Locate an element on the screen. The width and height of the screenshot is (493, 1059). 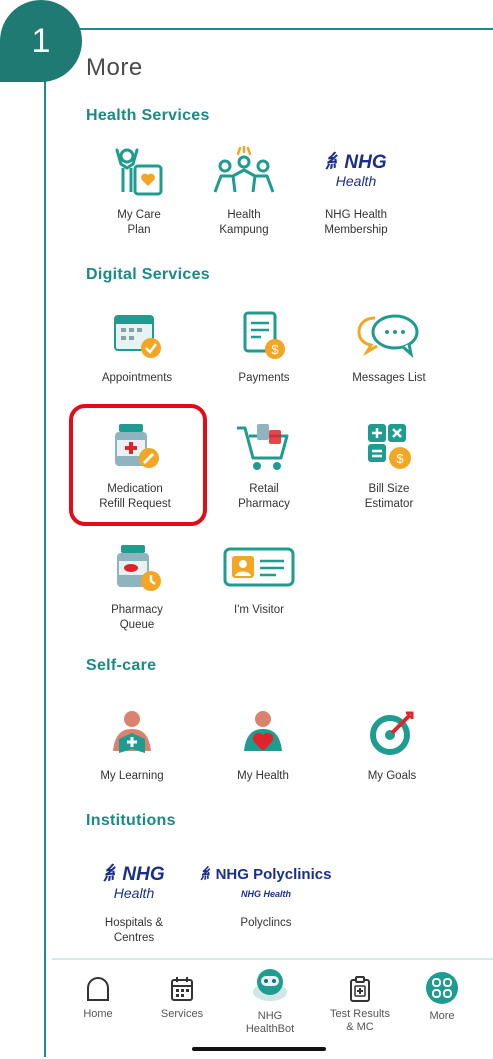
tile-label: My Goals is located at coordinates (392, 776).